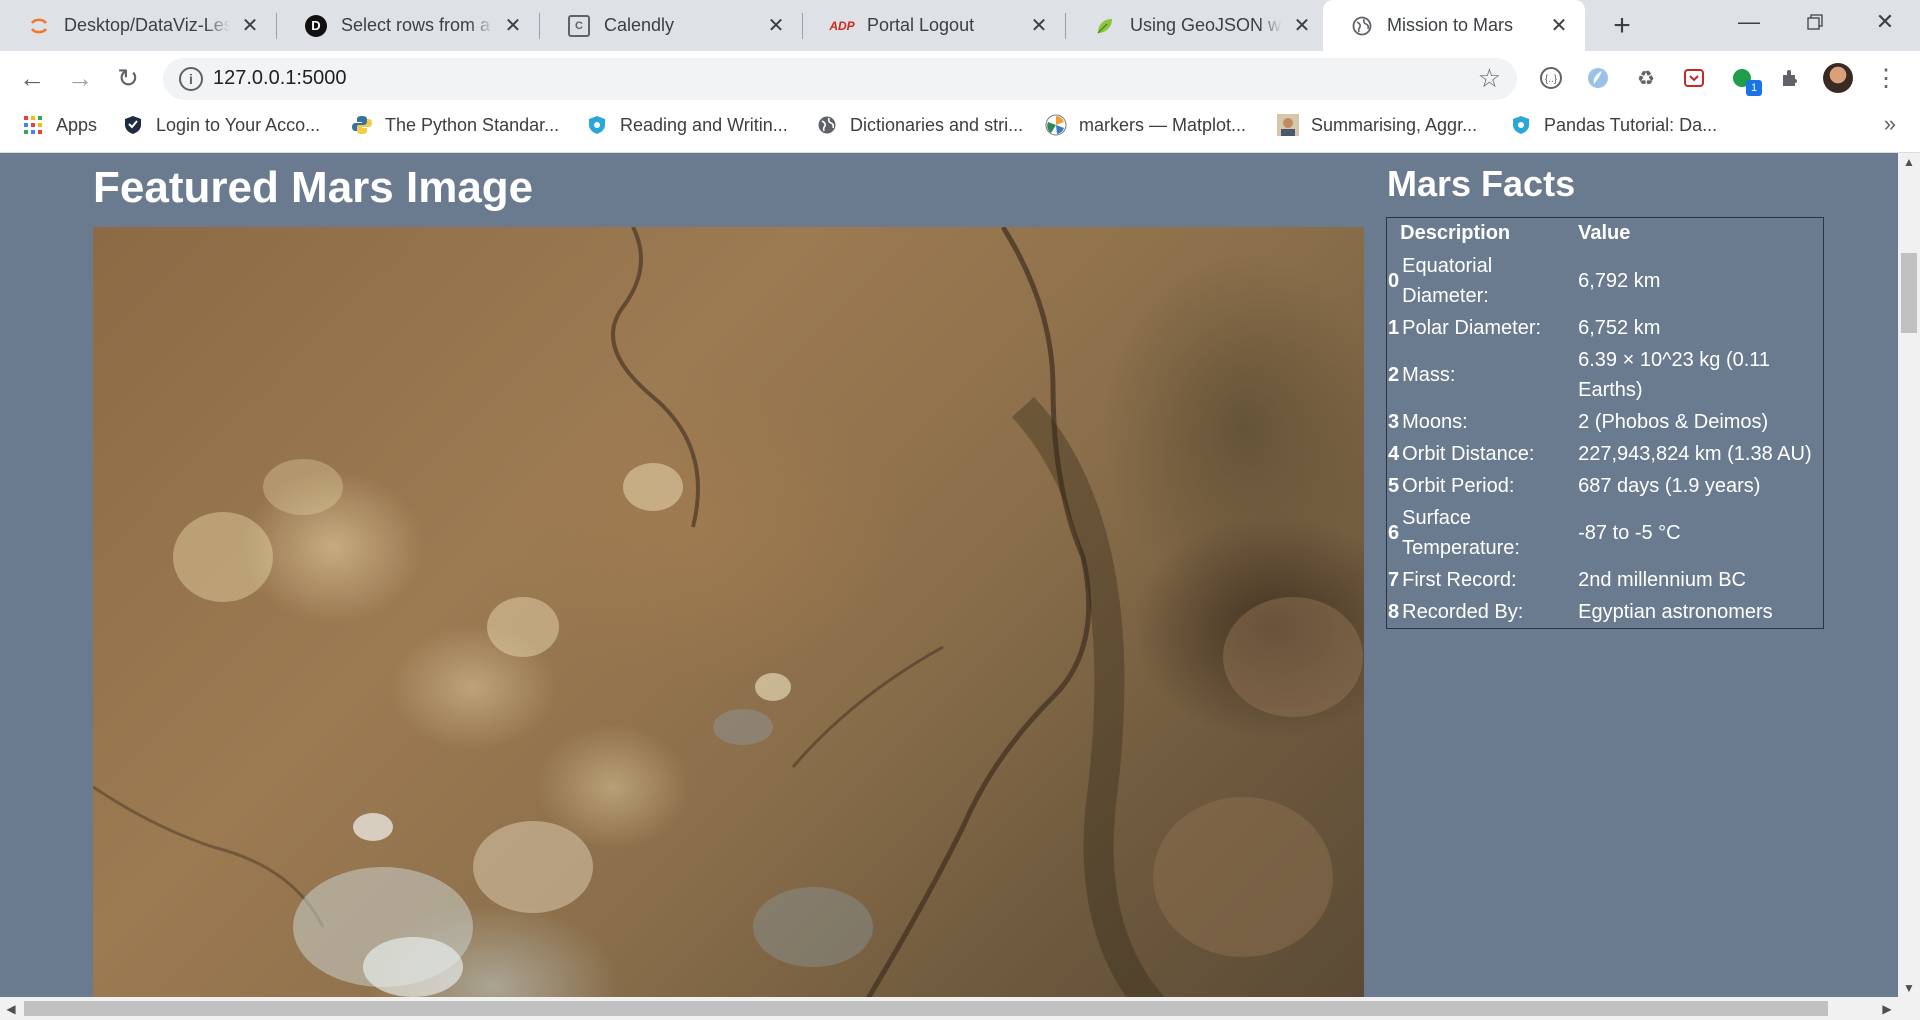 The height and width of the screenshot is (1020, 1920). What do you see at coordinates (191, 79) in the screenshot?
I see `site-info-icon: i` at bounding box center [191, 79].